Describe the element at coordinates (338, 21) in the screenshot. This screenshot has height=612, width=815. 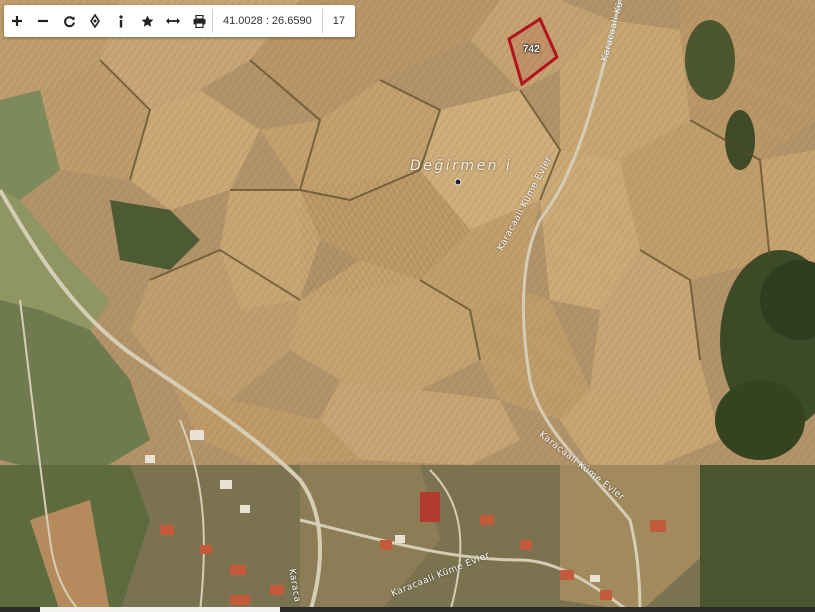
I see `zoom-level-readout: 17` at that location.